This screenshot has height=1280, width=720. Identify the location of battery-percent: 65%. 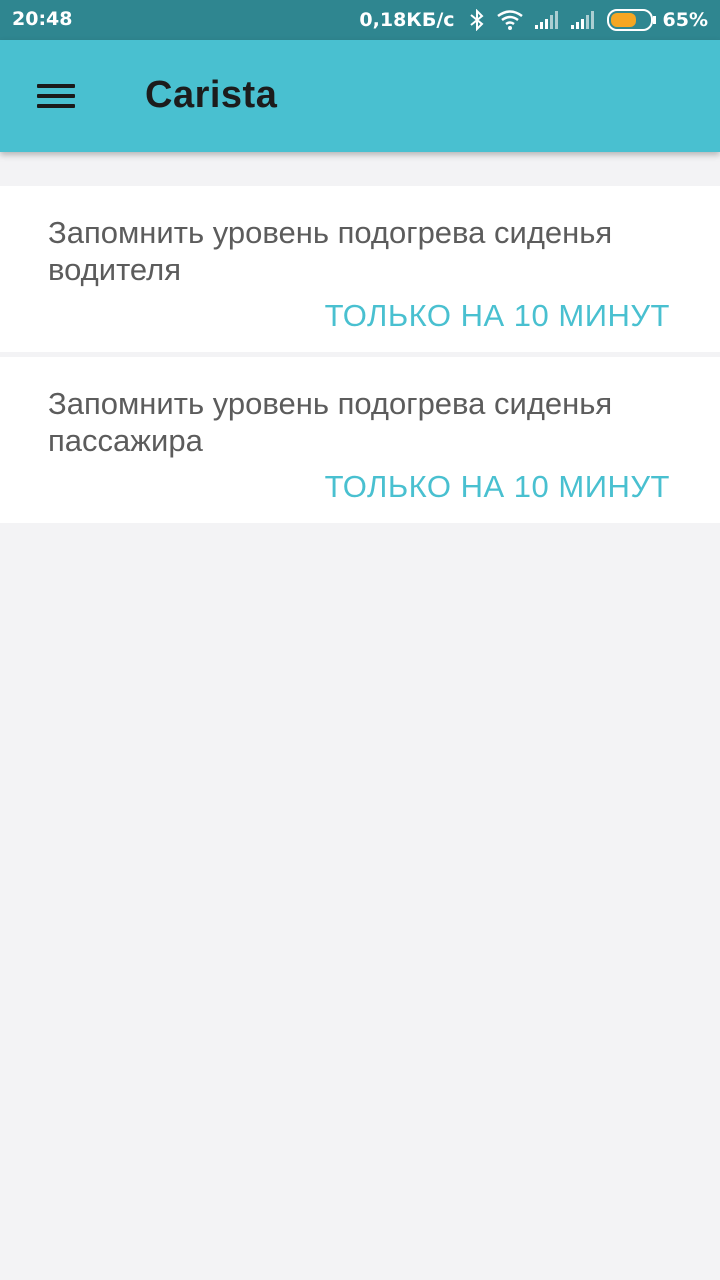
(685, 20).